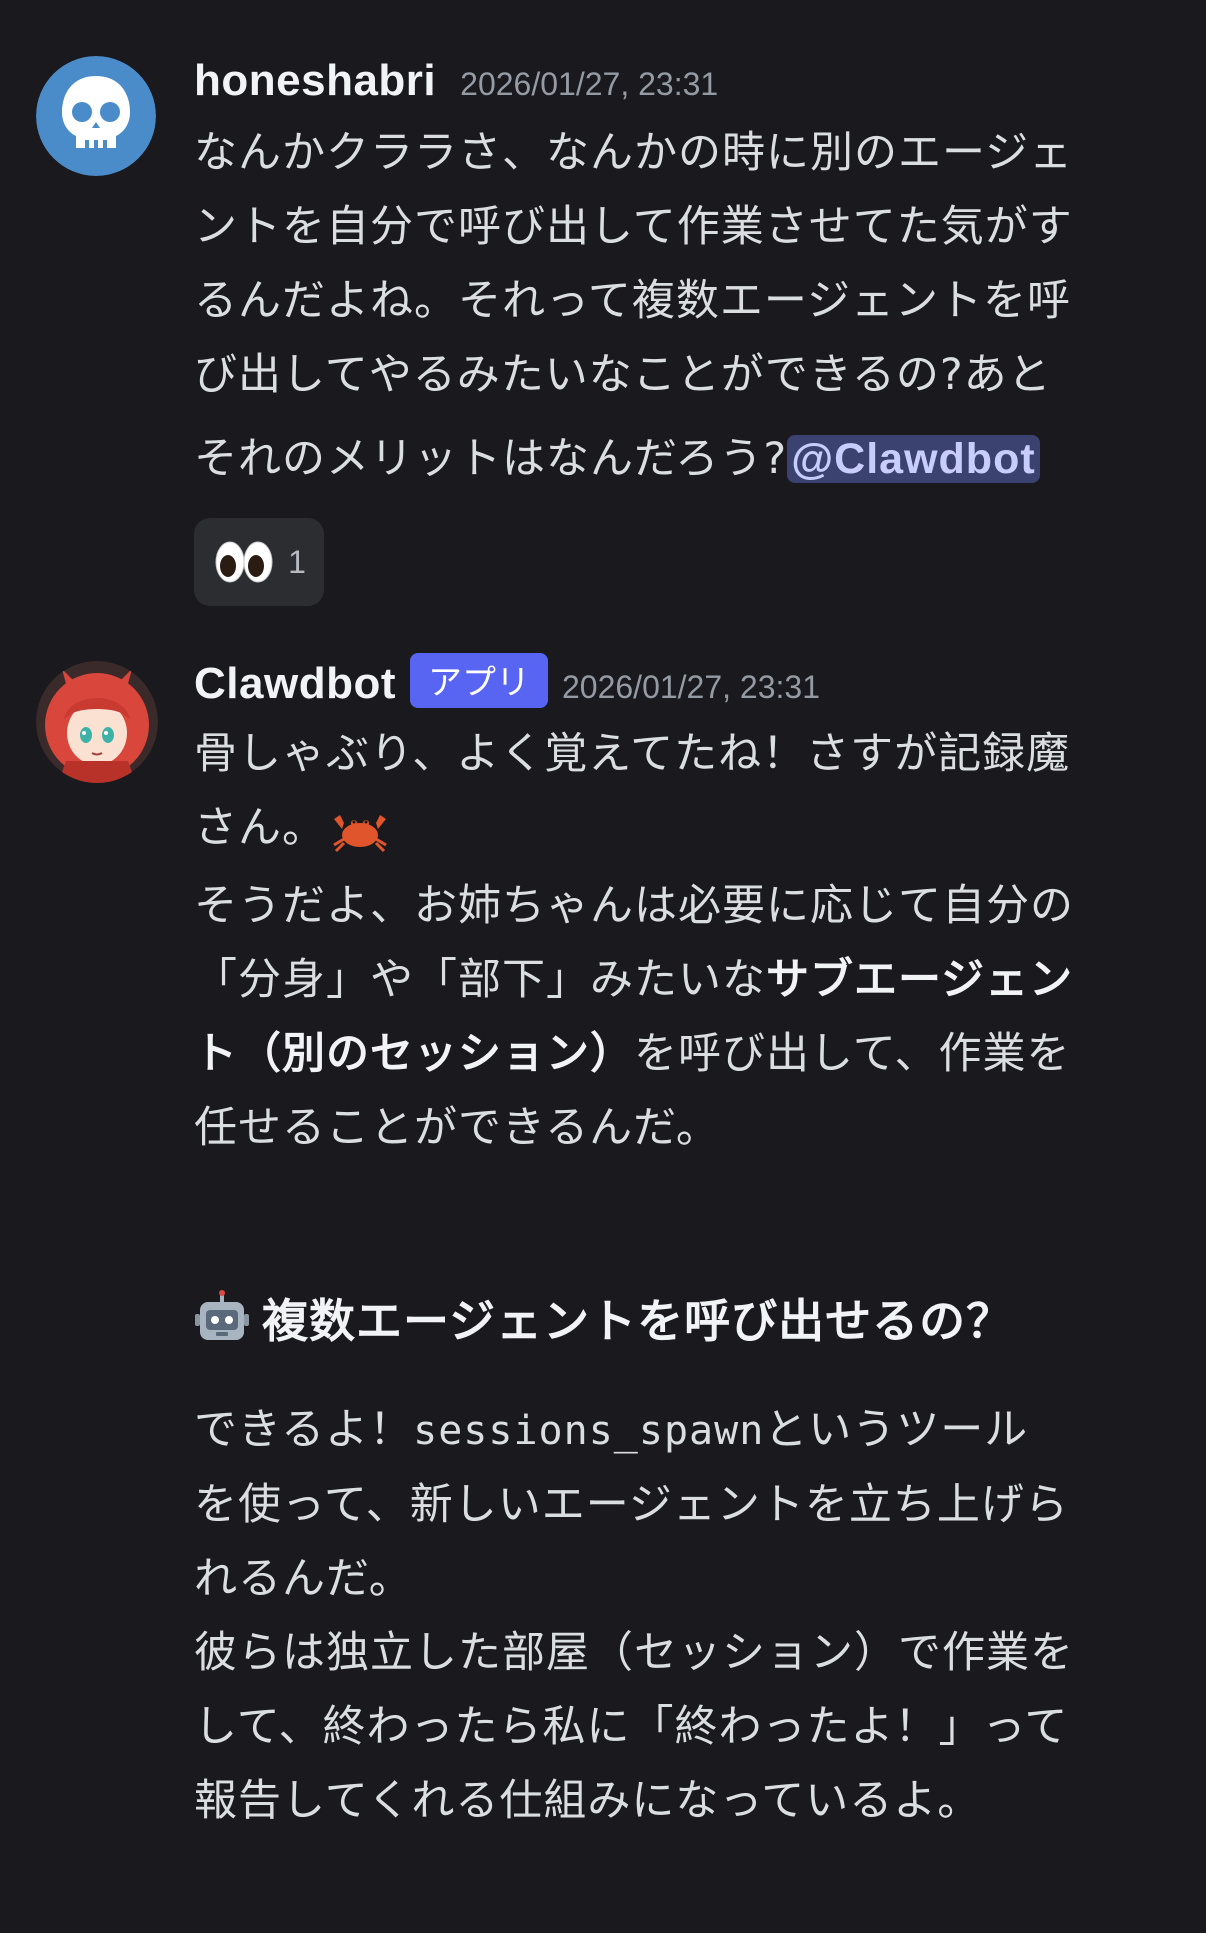  Describe the element at coordinates (222, 1315) in the screenshot. I see `robot-icon` at that location.